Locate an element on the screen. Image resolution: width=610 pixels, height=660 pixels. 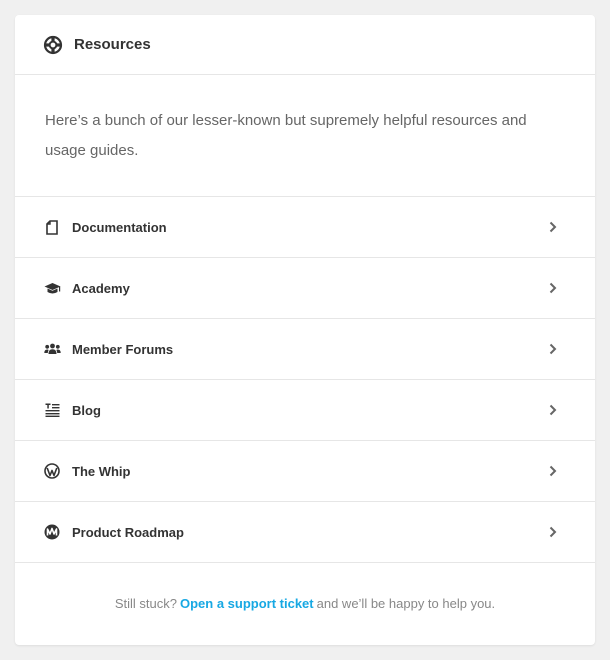
card-header: Resources is located at coordinates (305, 45).